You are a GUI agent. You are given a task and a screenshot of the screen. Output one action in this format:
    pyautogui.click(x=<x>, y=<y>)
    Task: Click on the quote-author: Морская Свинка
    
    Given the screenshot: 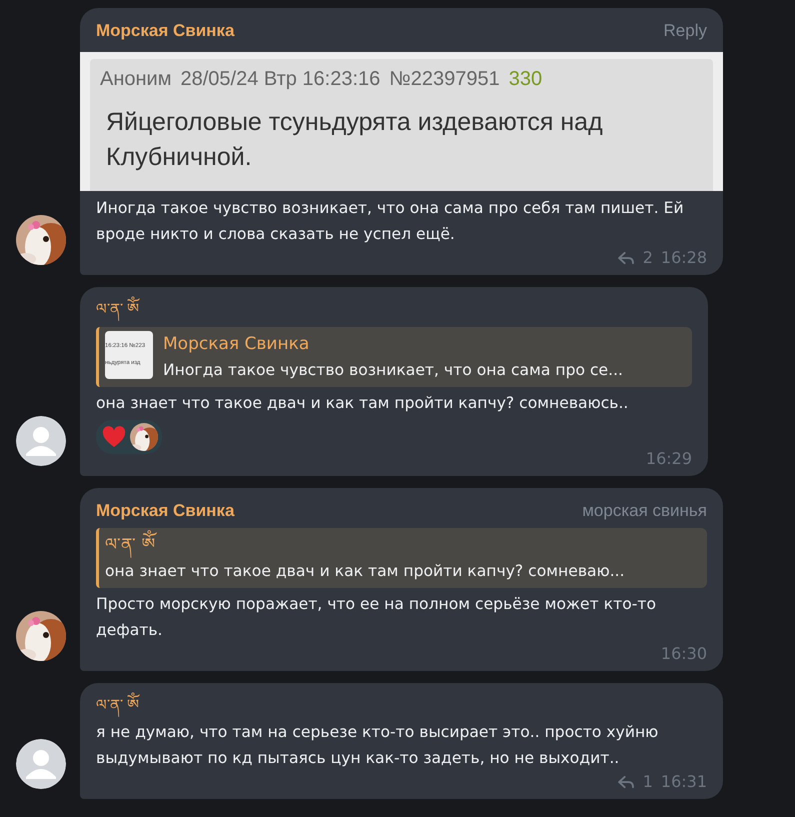 What is the action you would take?
    pyautogui.click(x=236, y=344)
    